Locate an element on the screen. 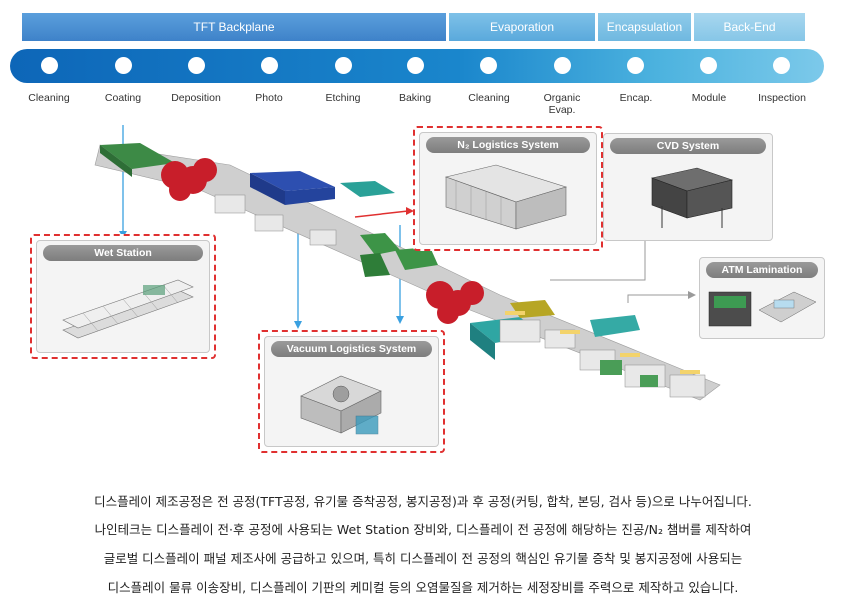 The width and height of the screenshot is (846, 604). vacuum-logistics-highlight: Vacuum Logistics System is located at coordinates (351, 391).